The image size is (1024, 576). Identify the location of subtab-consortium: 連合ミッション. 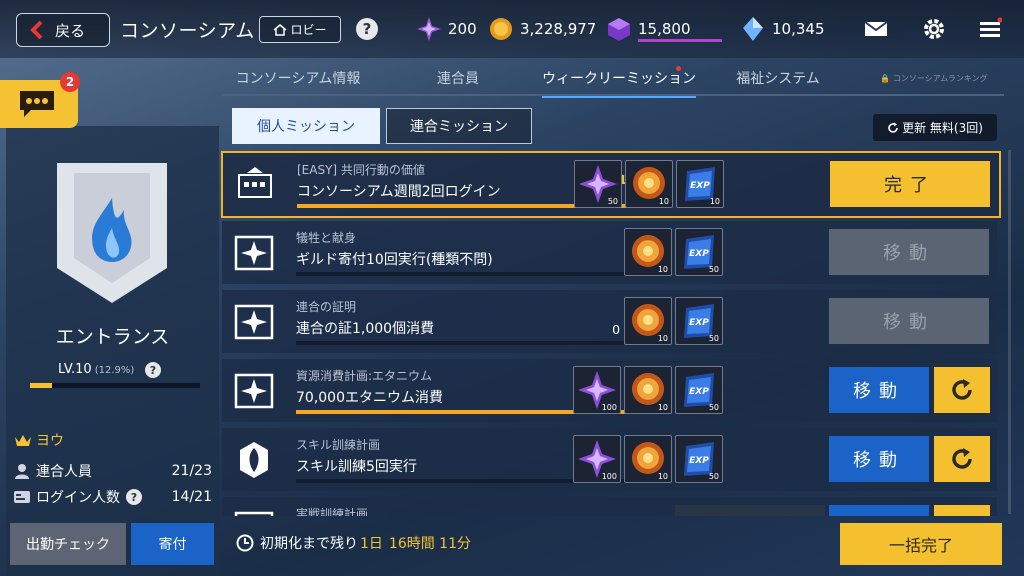
(459, 126).